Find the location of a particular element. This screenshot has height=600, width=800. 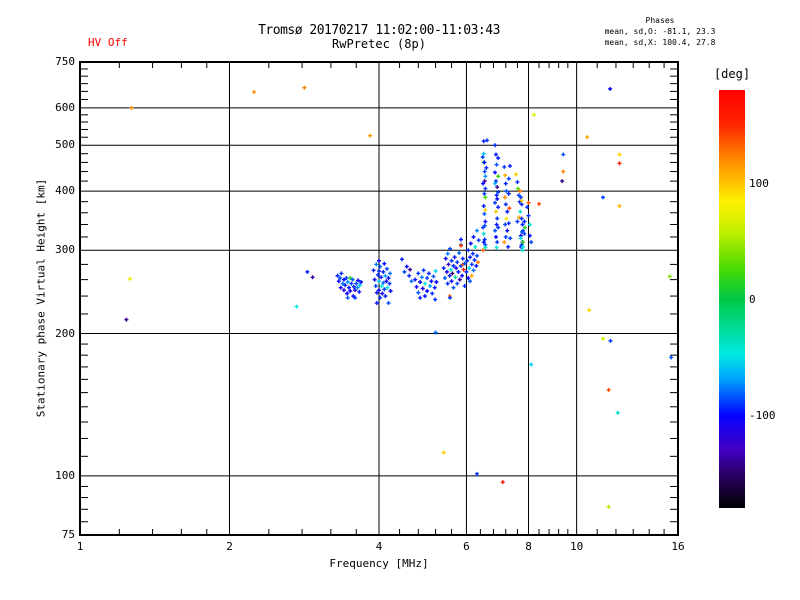

y-tick-label: 100 is located at coordinates (65, 475).